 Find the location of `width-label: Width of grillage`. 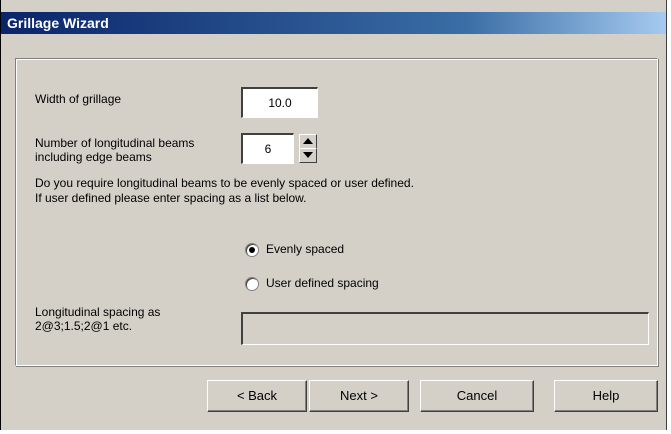

width-label: Width of grillage is located at coordinates (78, 99).